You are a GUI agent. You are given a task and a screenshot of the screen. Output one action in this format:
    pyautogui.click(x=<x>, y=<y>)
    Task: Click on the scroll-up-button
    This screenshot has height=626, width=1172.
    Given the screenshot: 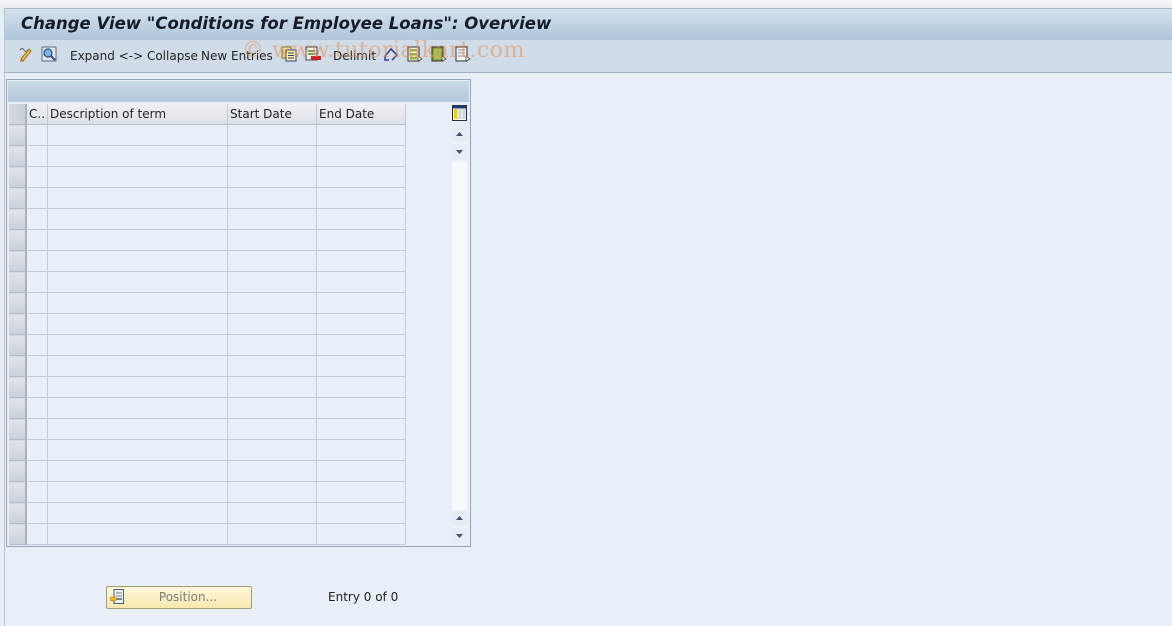 What is the action you would take?
    pyautogui.click(x=459, y=518)
    